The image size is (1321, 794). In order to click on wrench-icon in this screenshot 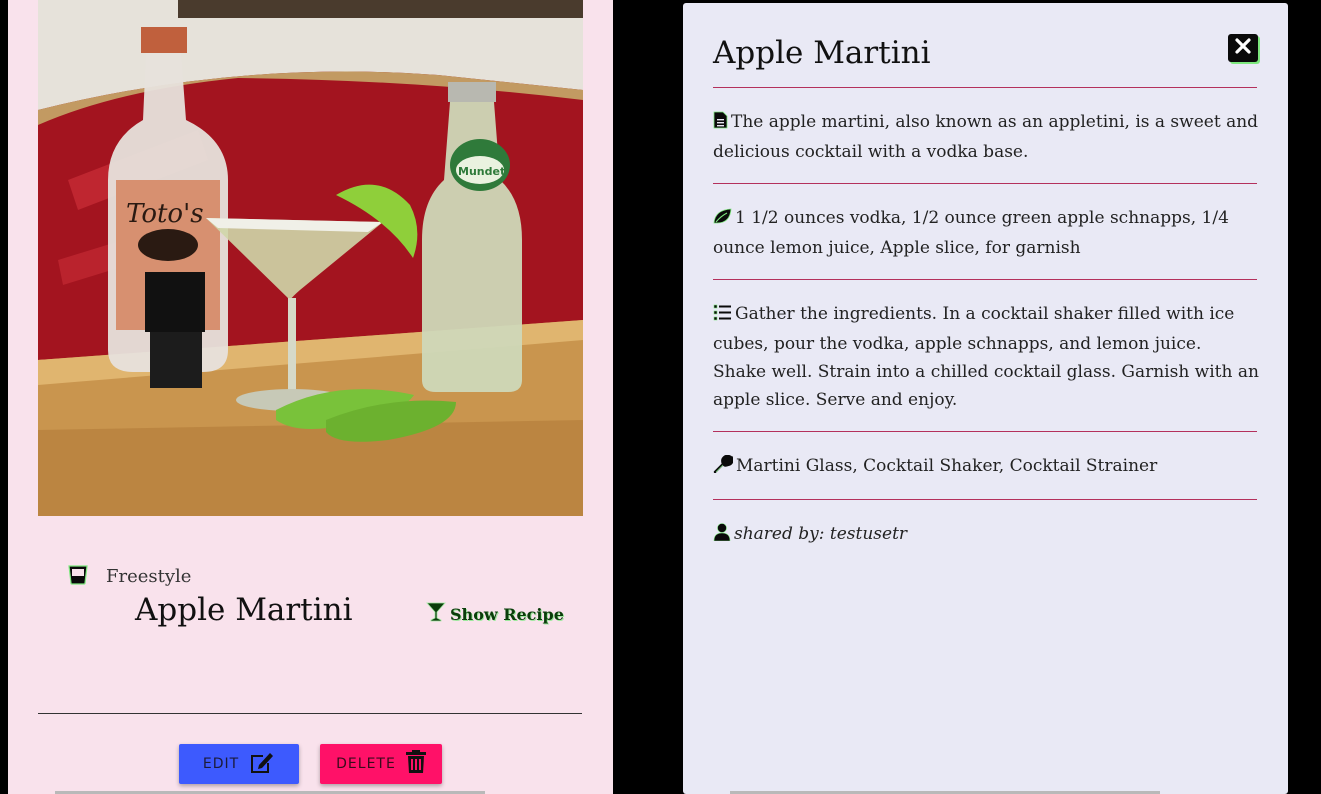, I will do `click(724, 468)`.